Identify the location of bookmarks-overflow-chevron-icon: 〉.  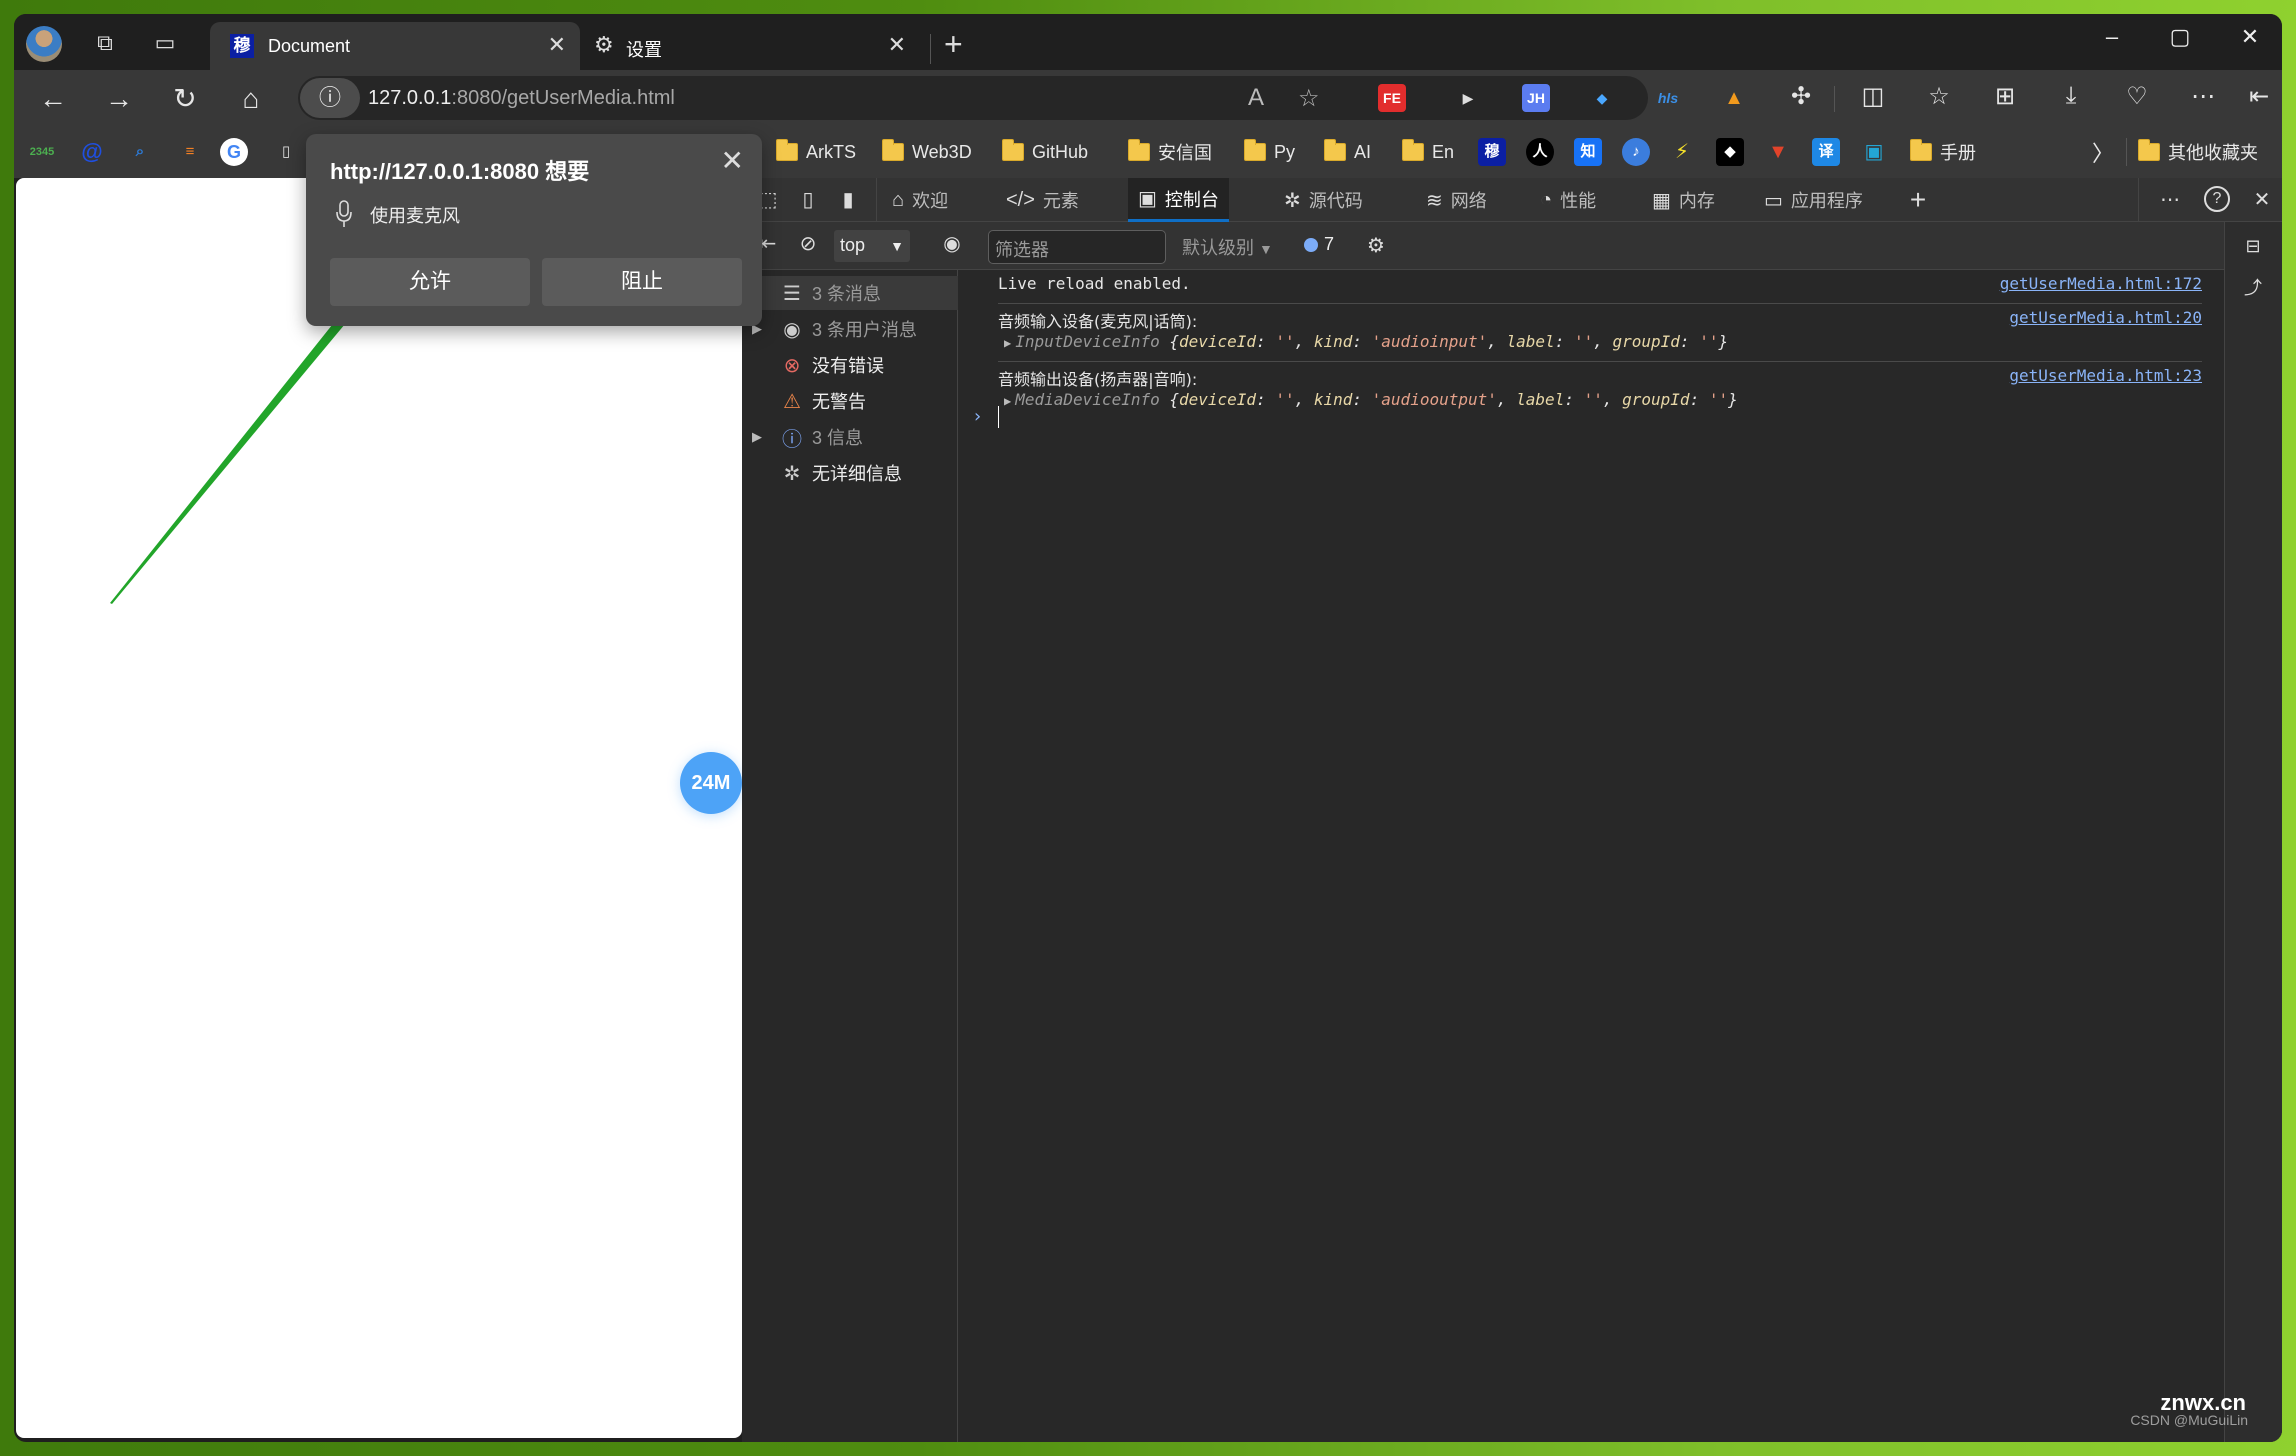
(2103, 152).